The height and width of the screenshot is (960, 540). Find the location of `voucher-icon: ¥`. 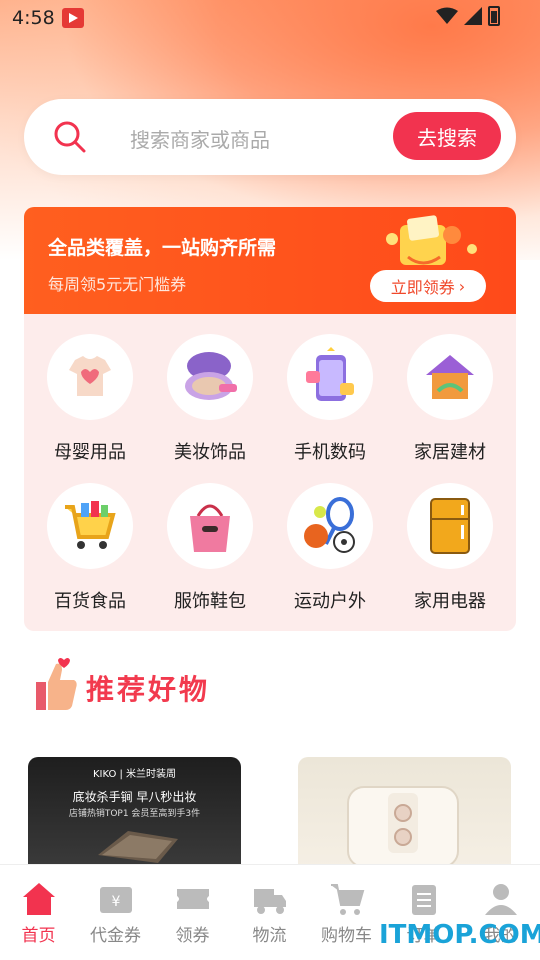

voucher-icon: ¥ is located at coordinates (116, 900).